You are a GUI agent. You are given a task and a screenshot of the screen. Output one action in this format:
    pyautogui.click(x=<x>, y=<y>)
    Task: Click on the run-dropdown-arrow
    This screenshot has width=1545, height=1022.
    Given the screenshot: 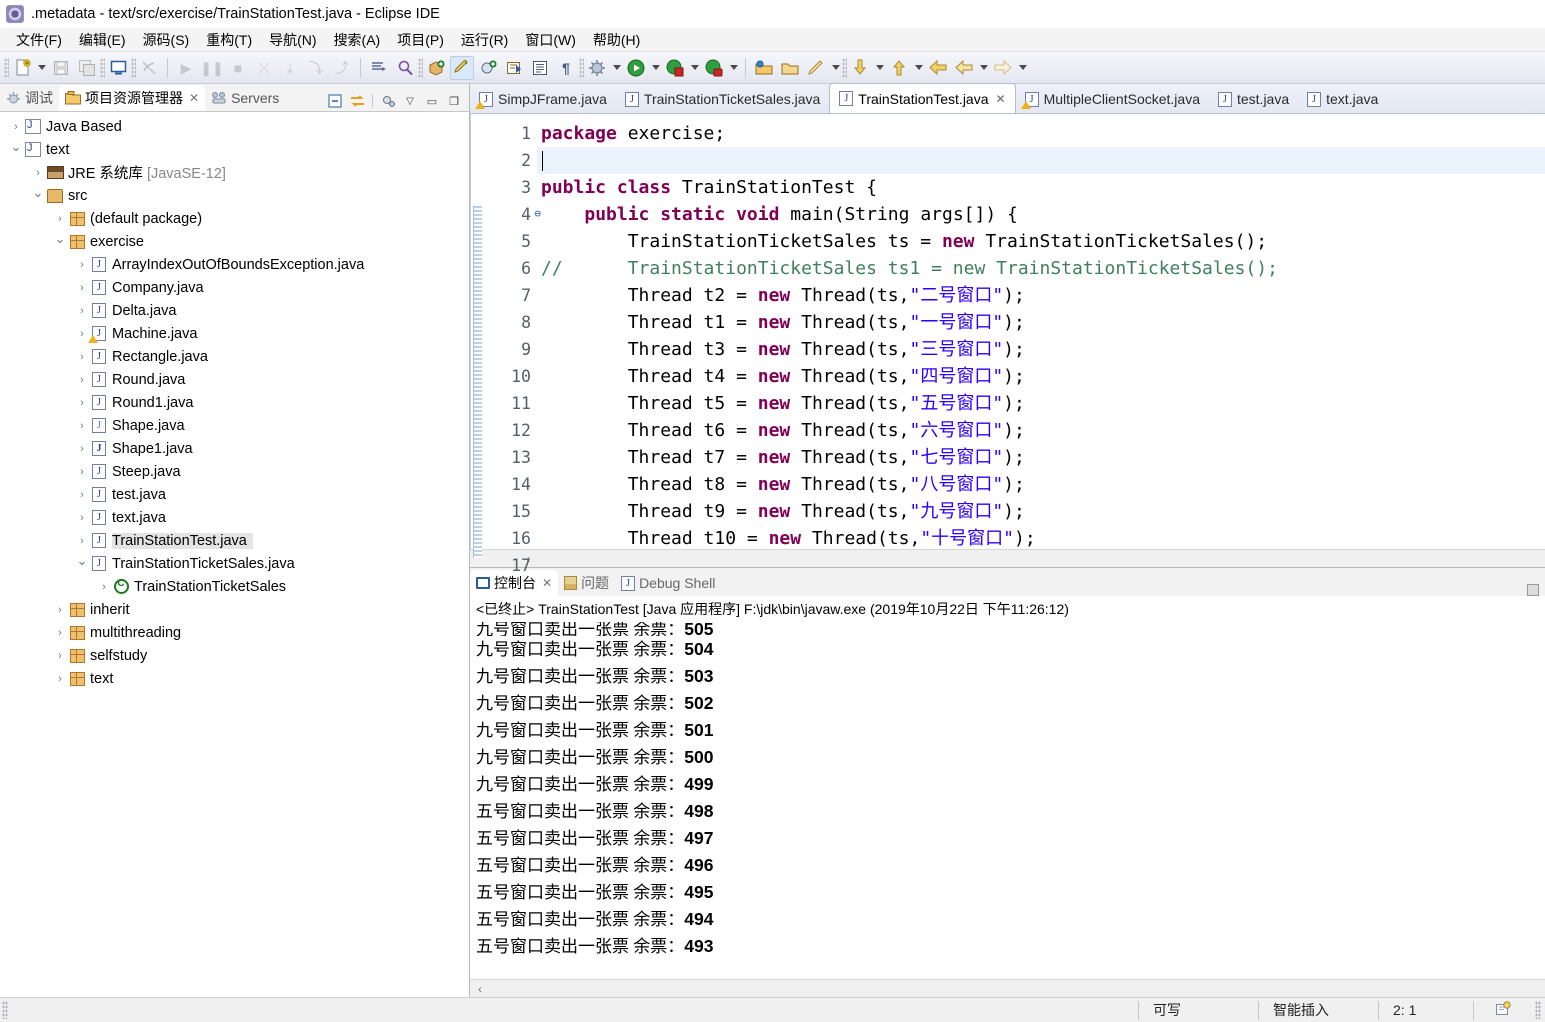 What is the action you would take?
    pyautogui.click(x=655, y=68)
    